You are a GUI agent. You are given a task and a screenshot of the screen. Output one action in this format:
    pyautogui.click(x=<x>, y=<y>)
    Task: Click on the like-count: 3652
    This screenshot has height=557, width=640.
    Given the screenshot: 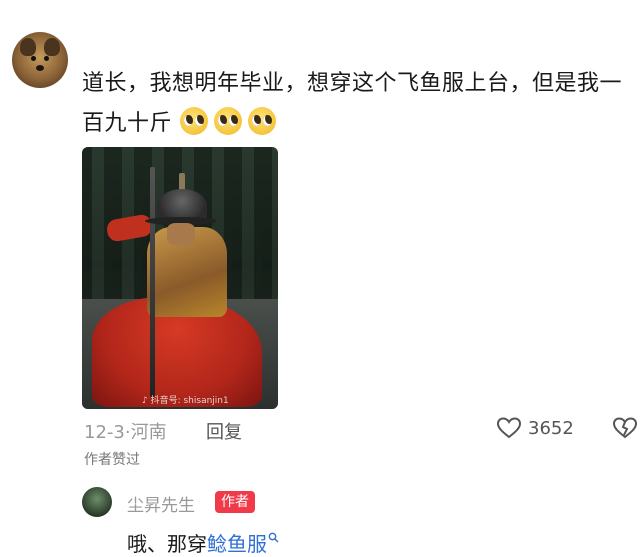 What is the action you would take?
    pyautogui.click(x=551, y=428)
    